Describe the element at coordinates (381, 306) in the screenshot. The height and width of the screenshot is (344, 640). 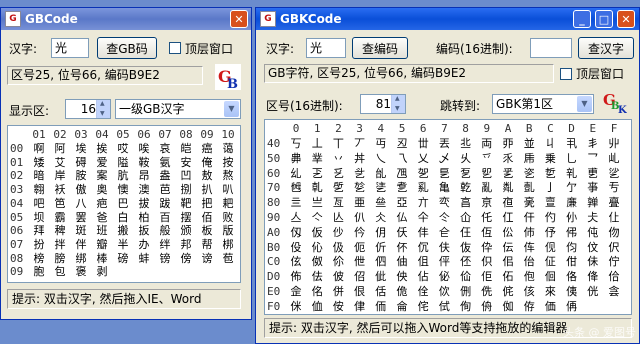
I see `char-cell: 侕` at that location.